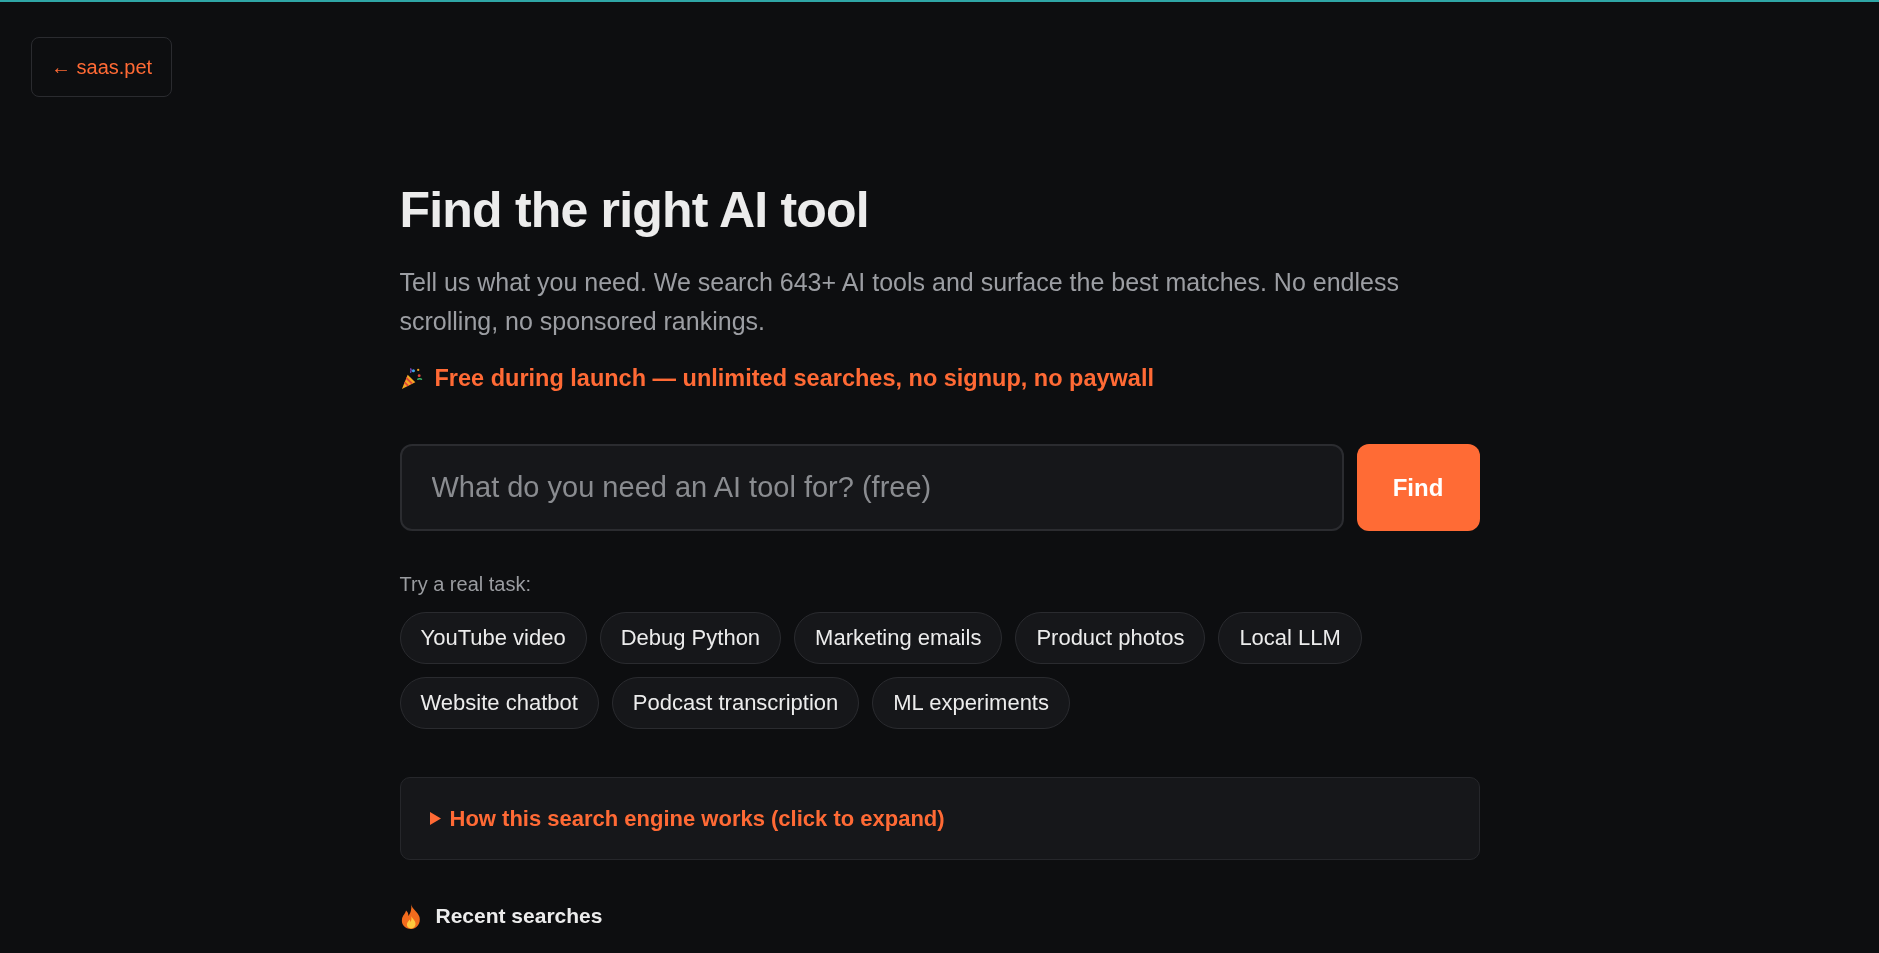  Describe the element at coordinates (410, 916) in the screenshot. I see `fire-icon` at that location.